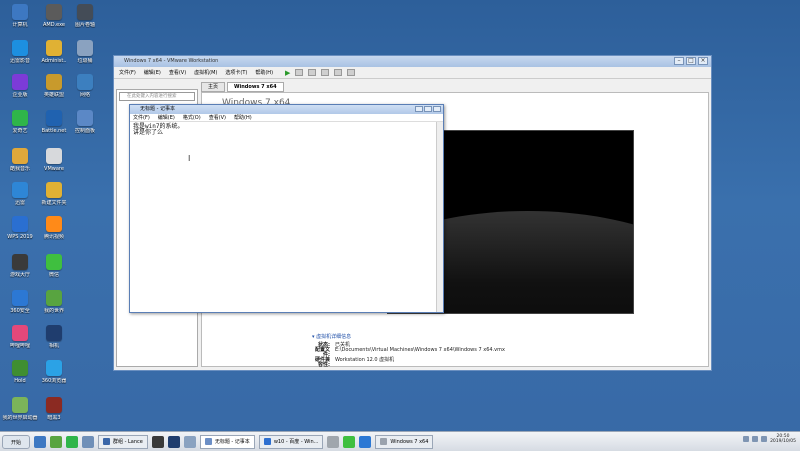  I want to click on notepad-menu-format: 格式(O), so click(192, 117).